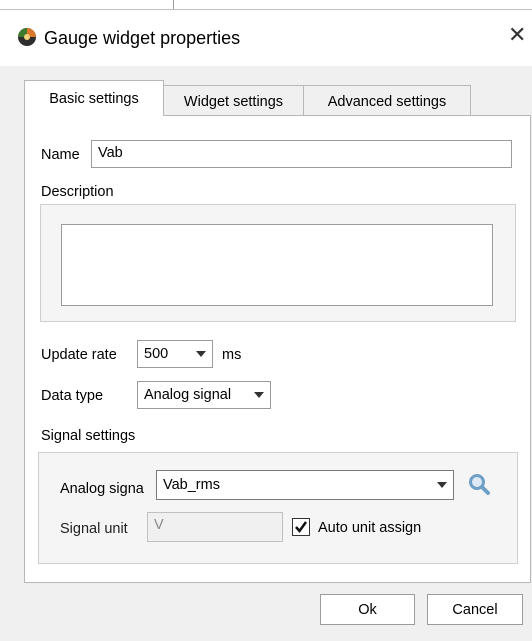  What do you see at coordinates (517, 35) in the screenshot?
I see `close-button: ✕` at bounding box center [517, 35].